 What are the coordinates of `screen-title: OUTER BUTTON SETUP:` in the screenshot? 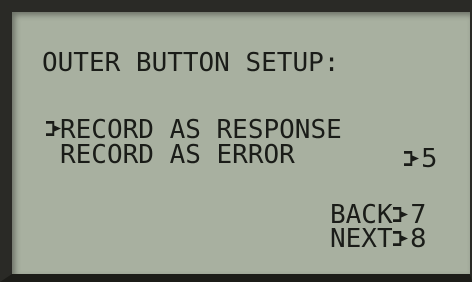 It's located at (191, 63).